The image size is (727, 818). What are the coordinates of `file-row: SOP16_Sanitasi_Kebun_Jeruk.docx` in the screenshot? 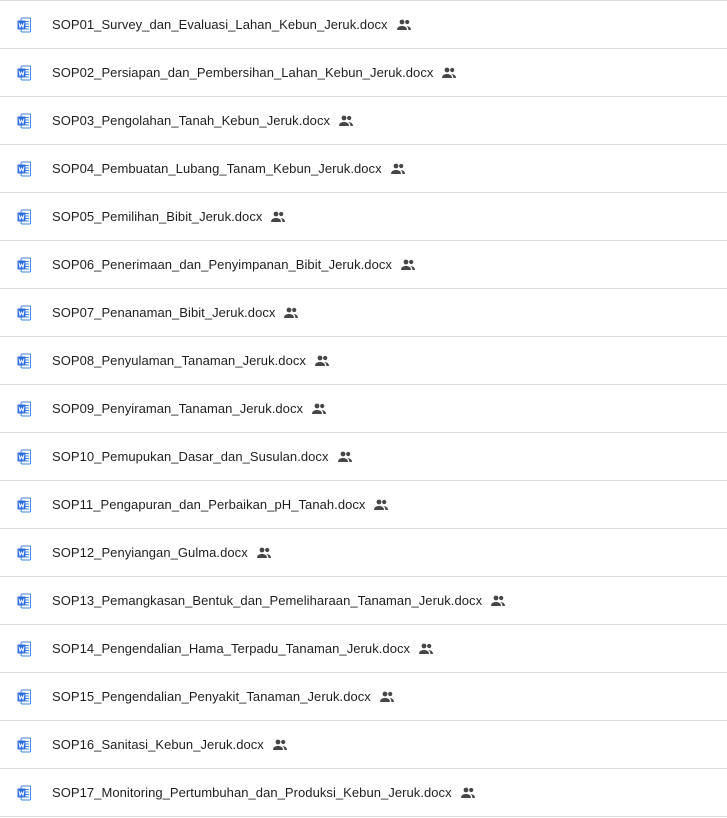 It's located at (363, 745).